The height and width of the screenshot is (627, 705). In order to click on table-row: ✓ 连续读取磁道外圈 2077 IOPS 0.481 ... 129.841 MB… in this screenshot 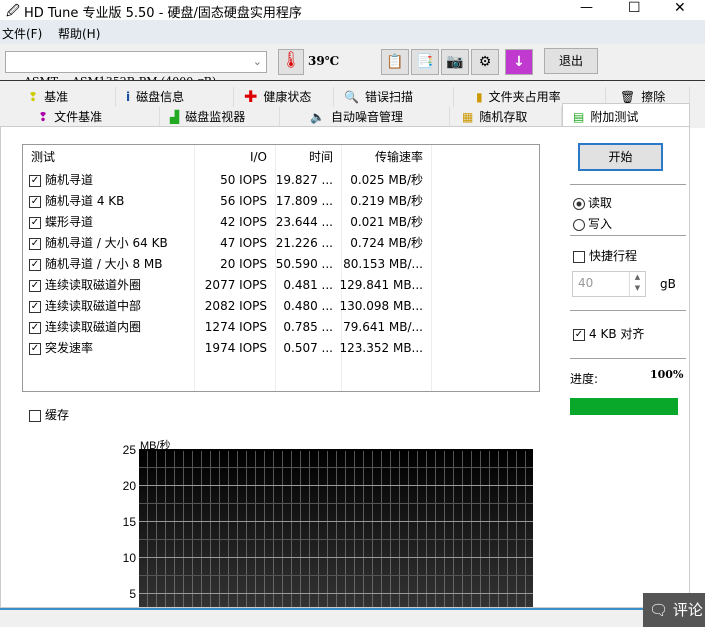, I will do `click(281, 285)`.